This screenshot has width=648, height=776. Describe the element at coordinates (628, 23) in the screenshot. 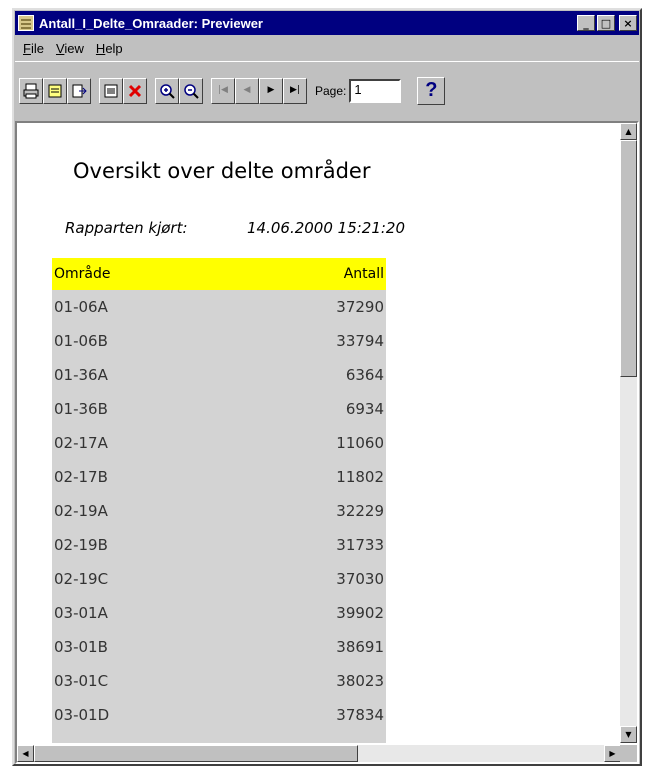

I see `close-button: ×` at that location.